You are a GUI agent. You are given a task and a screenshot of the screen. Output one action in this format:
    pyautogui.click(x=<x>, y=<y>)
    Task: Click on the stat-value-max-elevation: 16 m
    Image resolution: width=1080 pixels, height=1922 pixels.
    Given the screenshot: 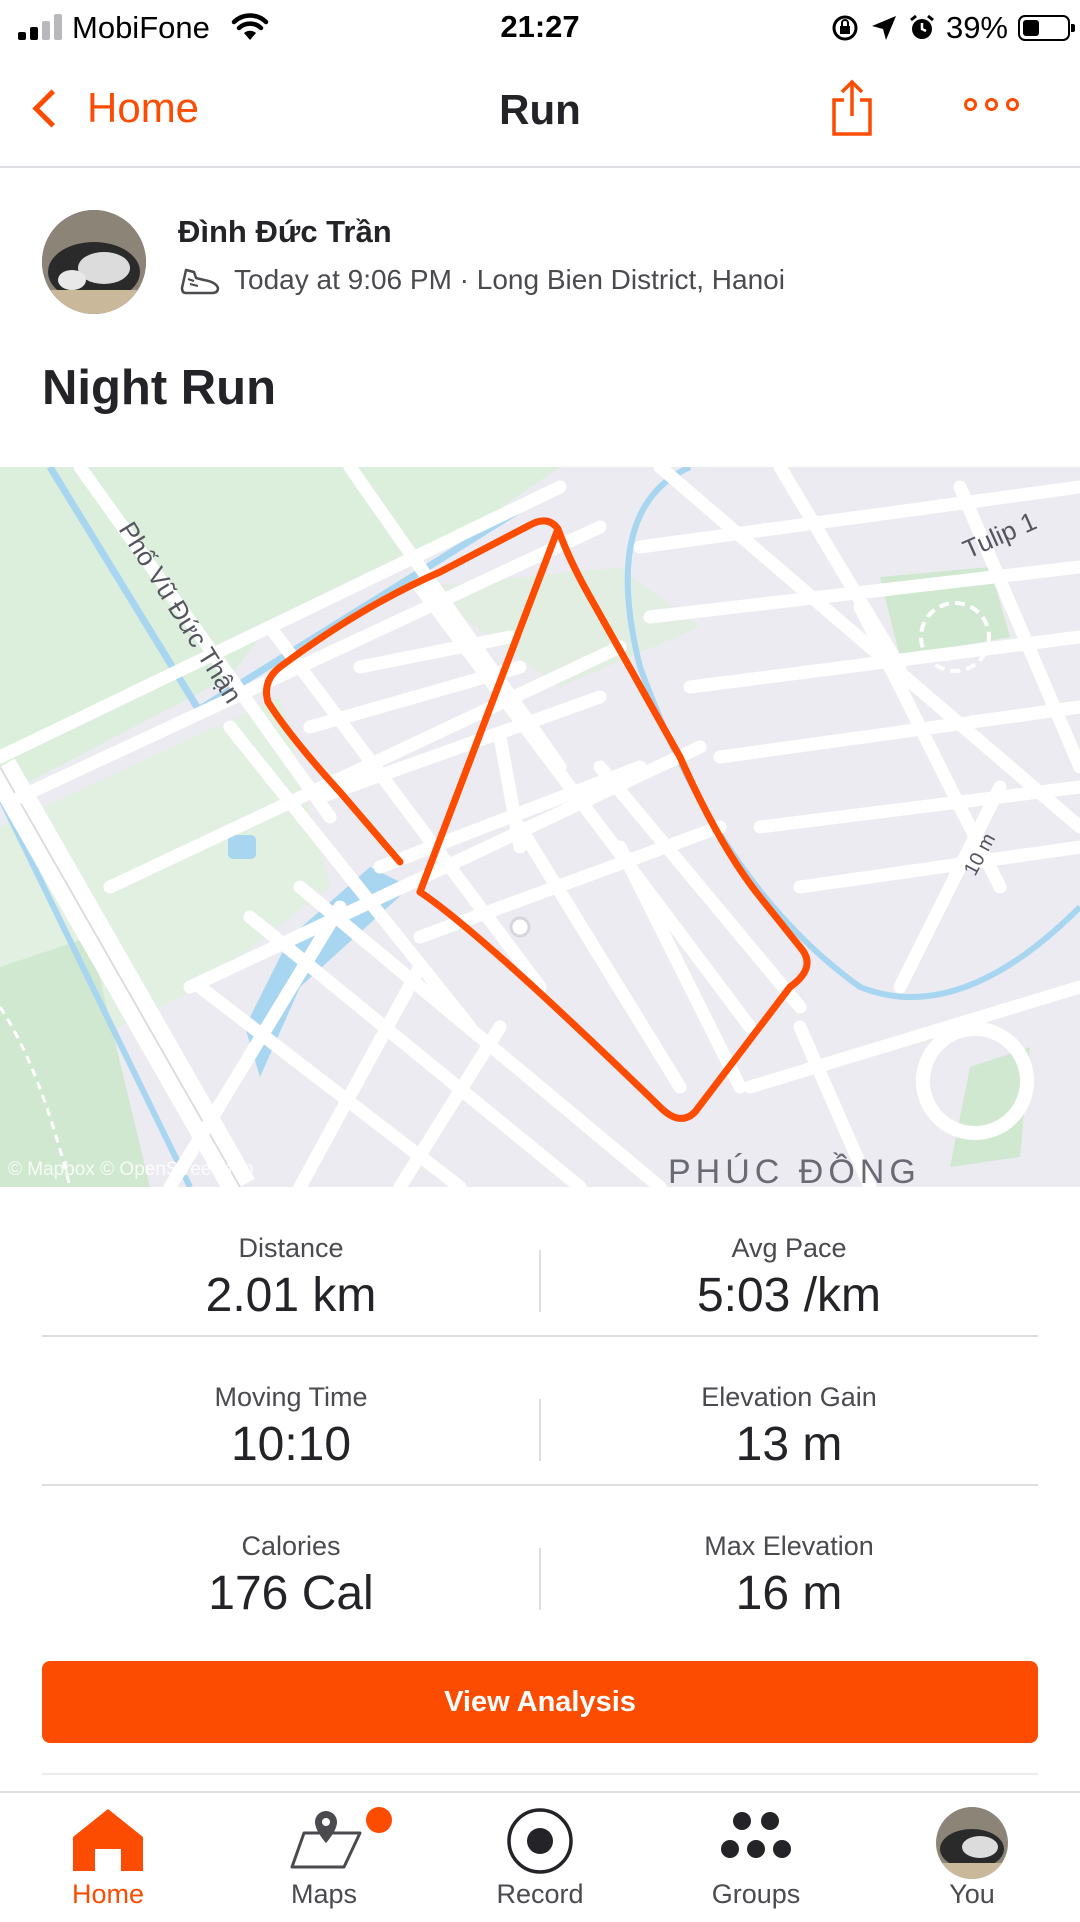 What is the action you would take?
    pyautogui.click(x=789, y=1593)
    